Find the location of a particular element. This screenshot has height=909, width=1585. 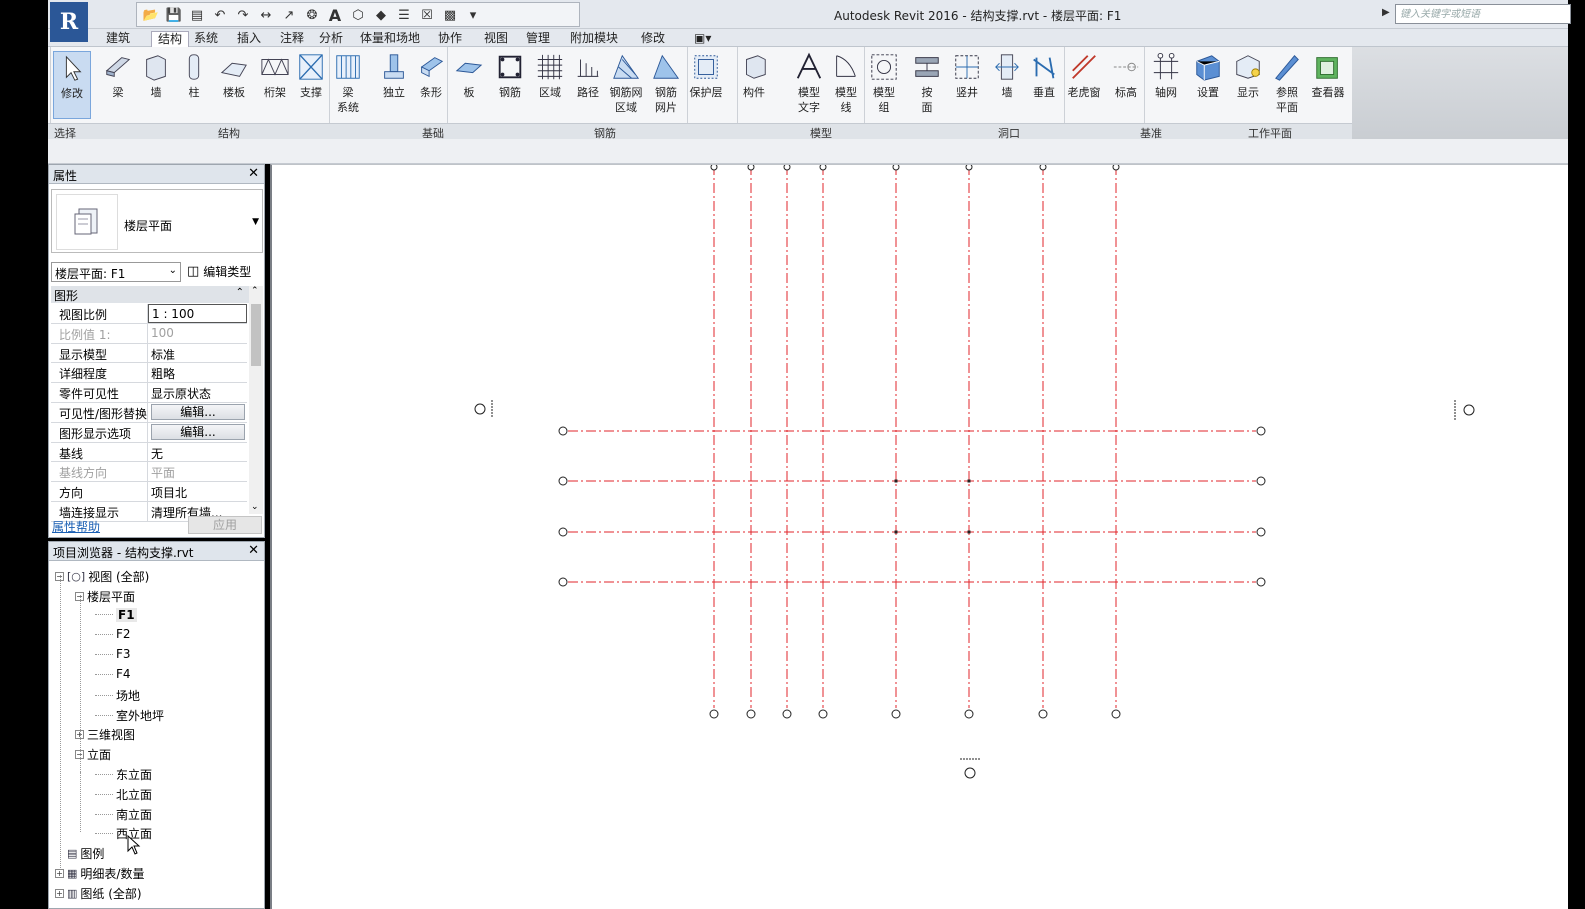

tree-item: 北立面 is located at coordinates (123, 794).